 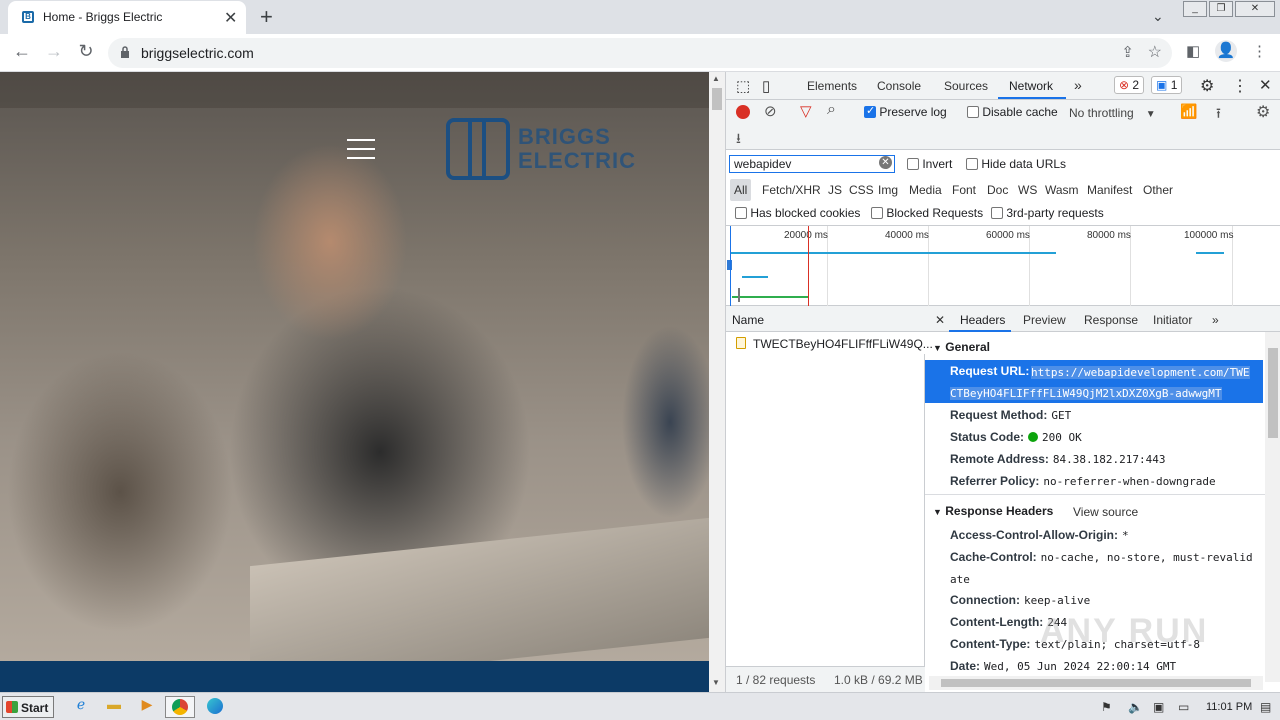 I want to click on filter-type-wasm: Wasm, so click(x=1062, y=190).